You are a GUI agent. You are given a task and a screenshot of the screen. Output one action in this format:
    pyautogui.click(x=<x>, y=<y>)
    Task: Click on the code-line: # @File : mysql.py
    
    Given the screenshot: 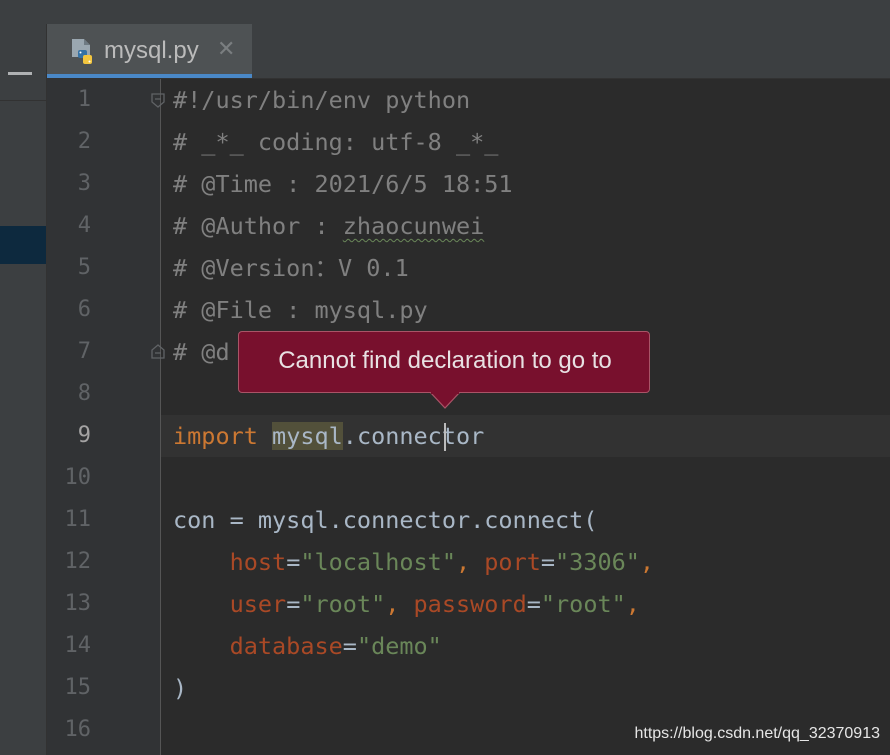 What is the action you would take?
    pyautogui.click(x=300, y=310)
    